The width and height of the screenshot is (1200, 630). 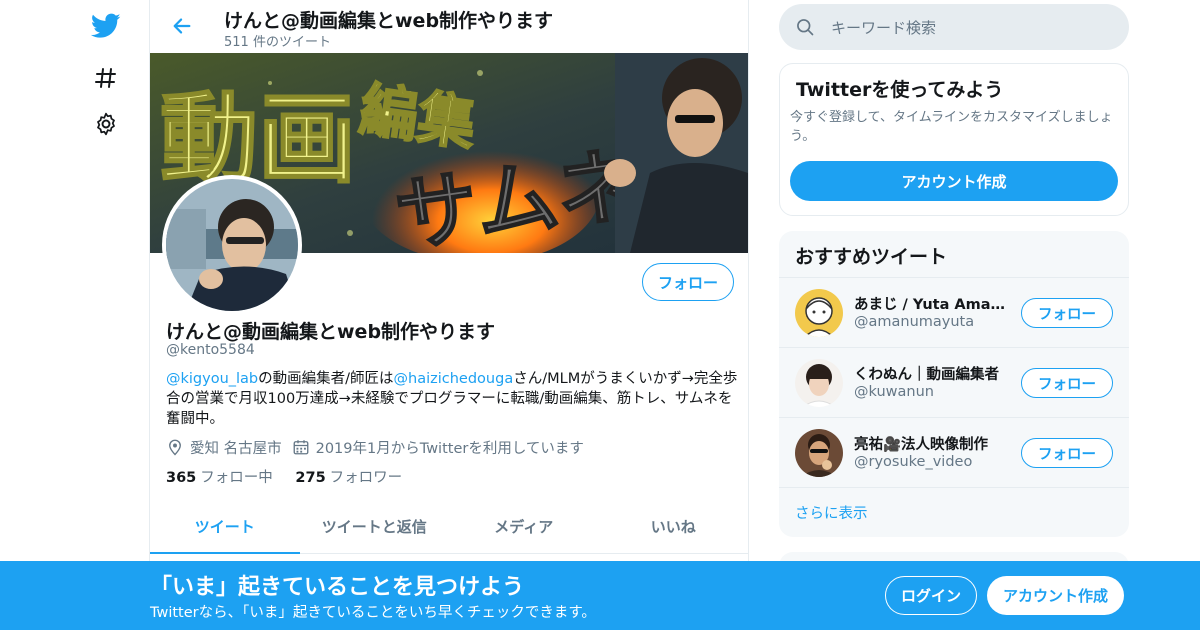 What do you see at coordinates (805, 27) in the screenshot?
I see `search-icon` at bounding box center [805, 27].